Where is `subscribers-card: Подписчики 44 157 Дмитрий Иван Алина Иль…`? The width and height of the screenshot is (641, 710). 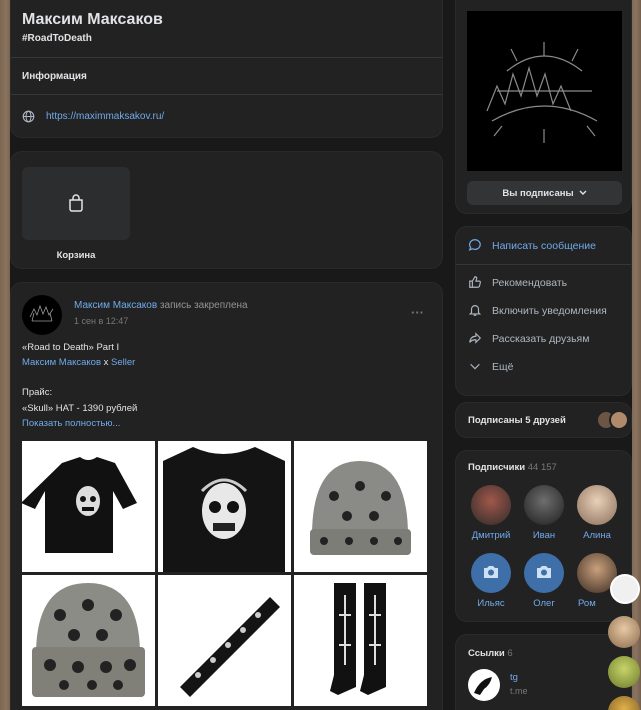 subscribers-card: Подписчики 44 157 Дмитрий Иван Алина Иль… is located at coordinates (543, 536).